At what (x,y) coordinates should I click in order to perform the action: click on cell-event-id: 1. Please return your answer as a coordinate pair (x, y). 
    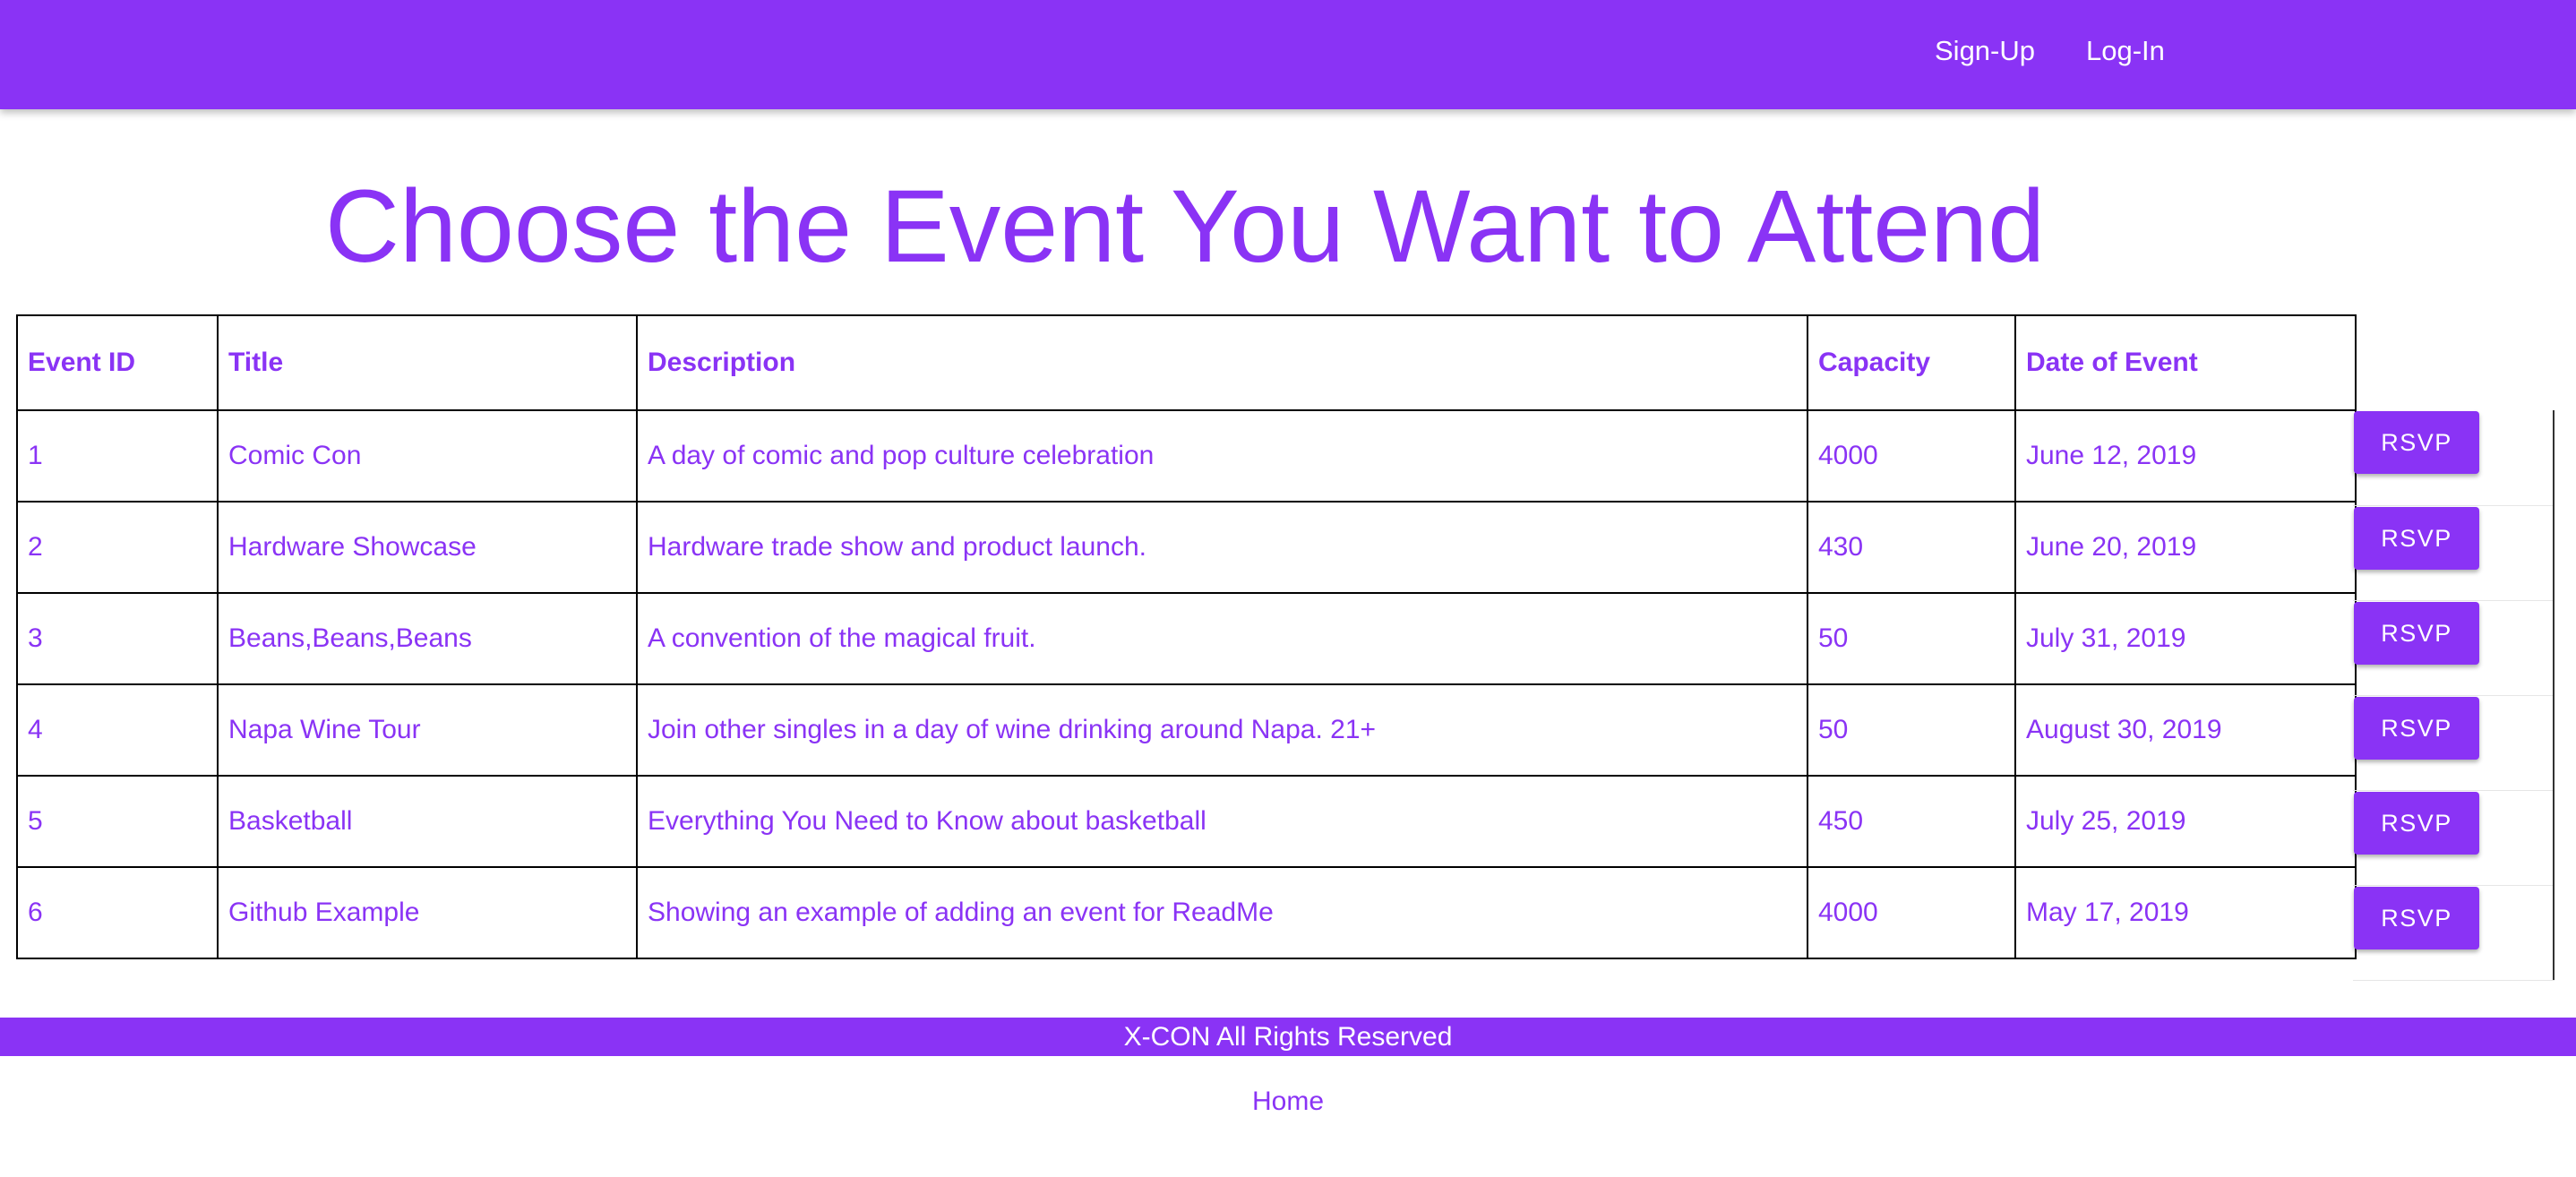
    Looking at the image, I should click on (117, 456).